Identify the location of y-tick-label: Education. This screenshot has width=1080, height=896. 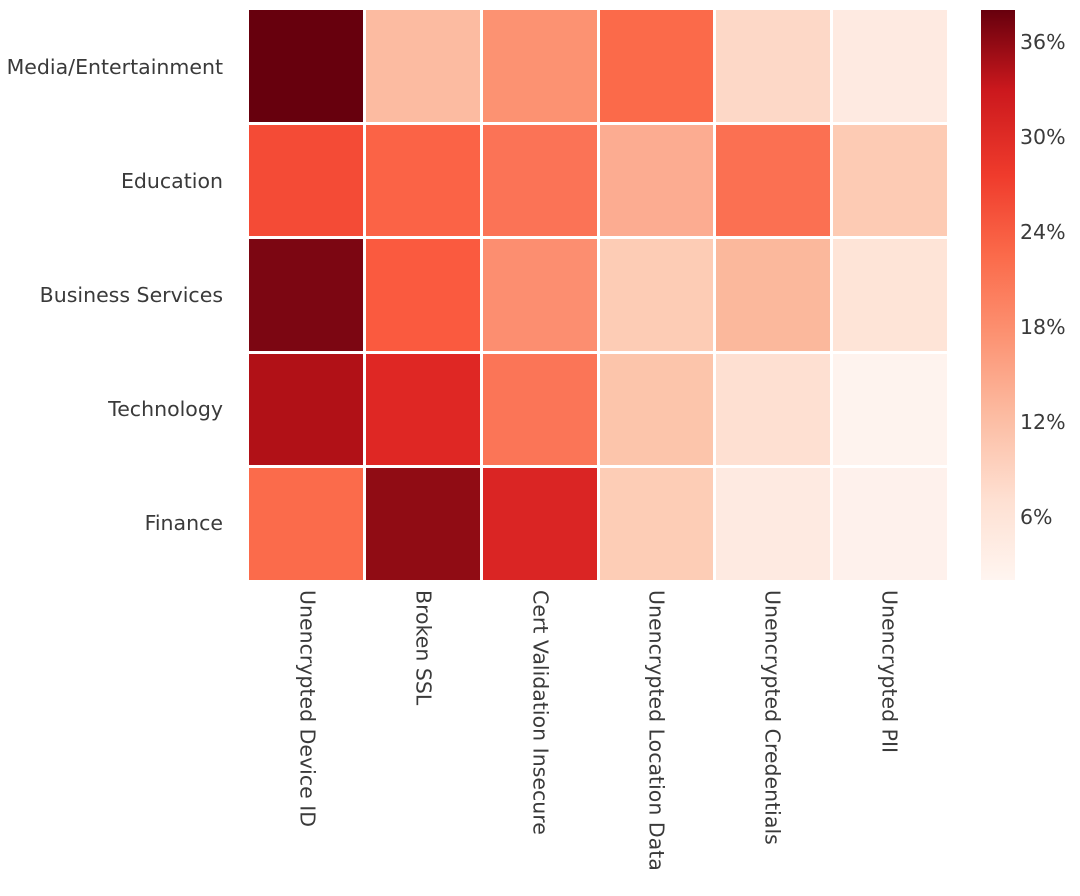
(171, 181).